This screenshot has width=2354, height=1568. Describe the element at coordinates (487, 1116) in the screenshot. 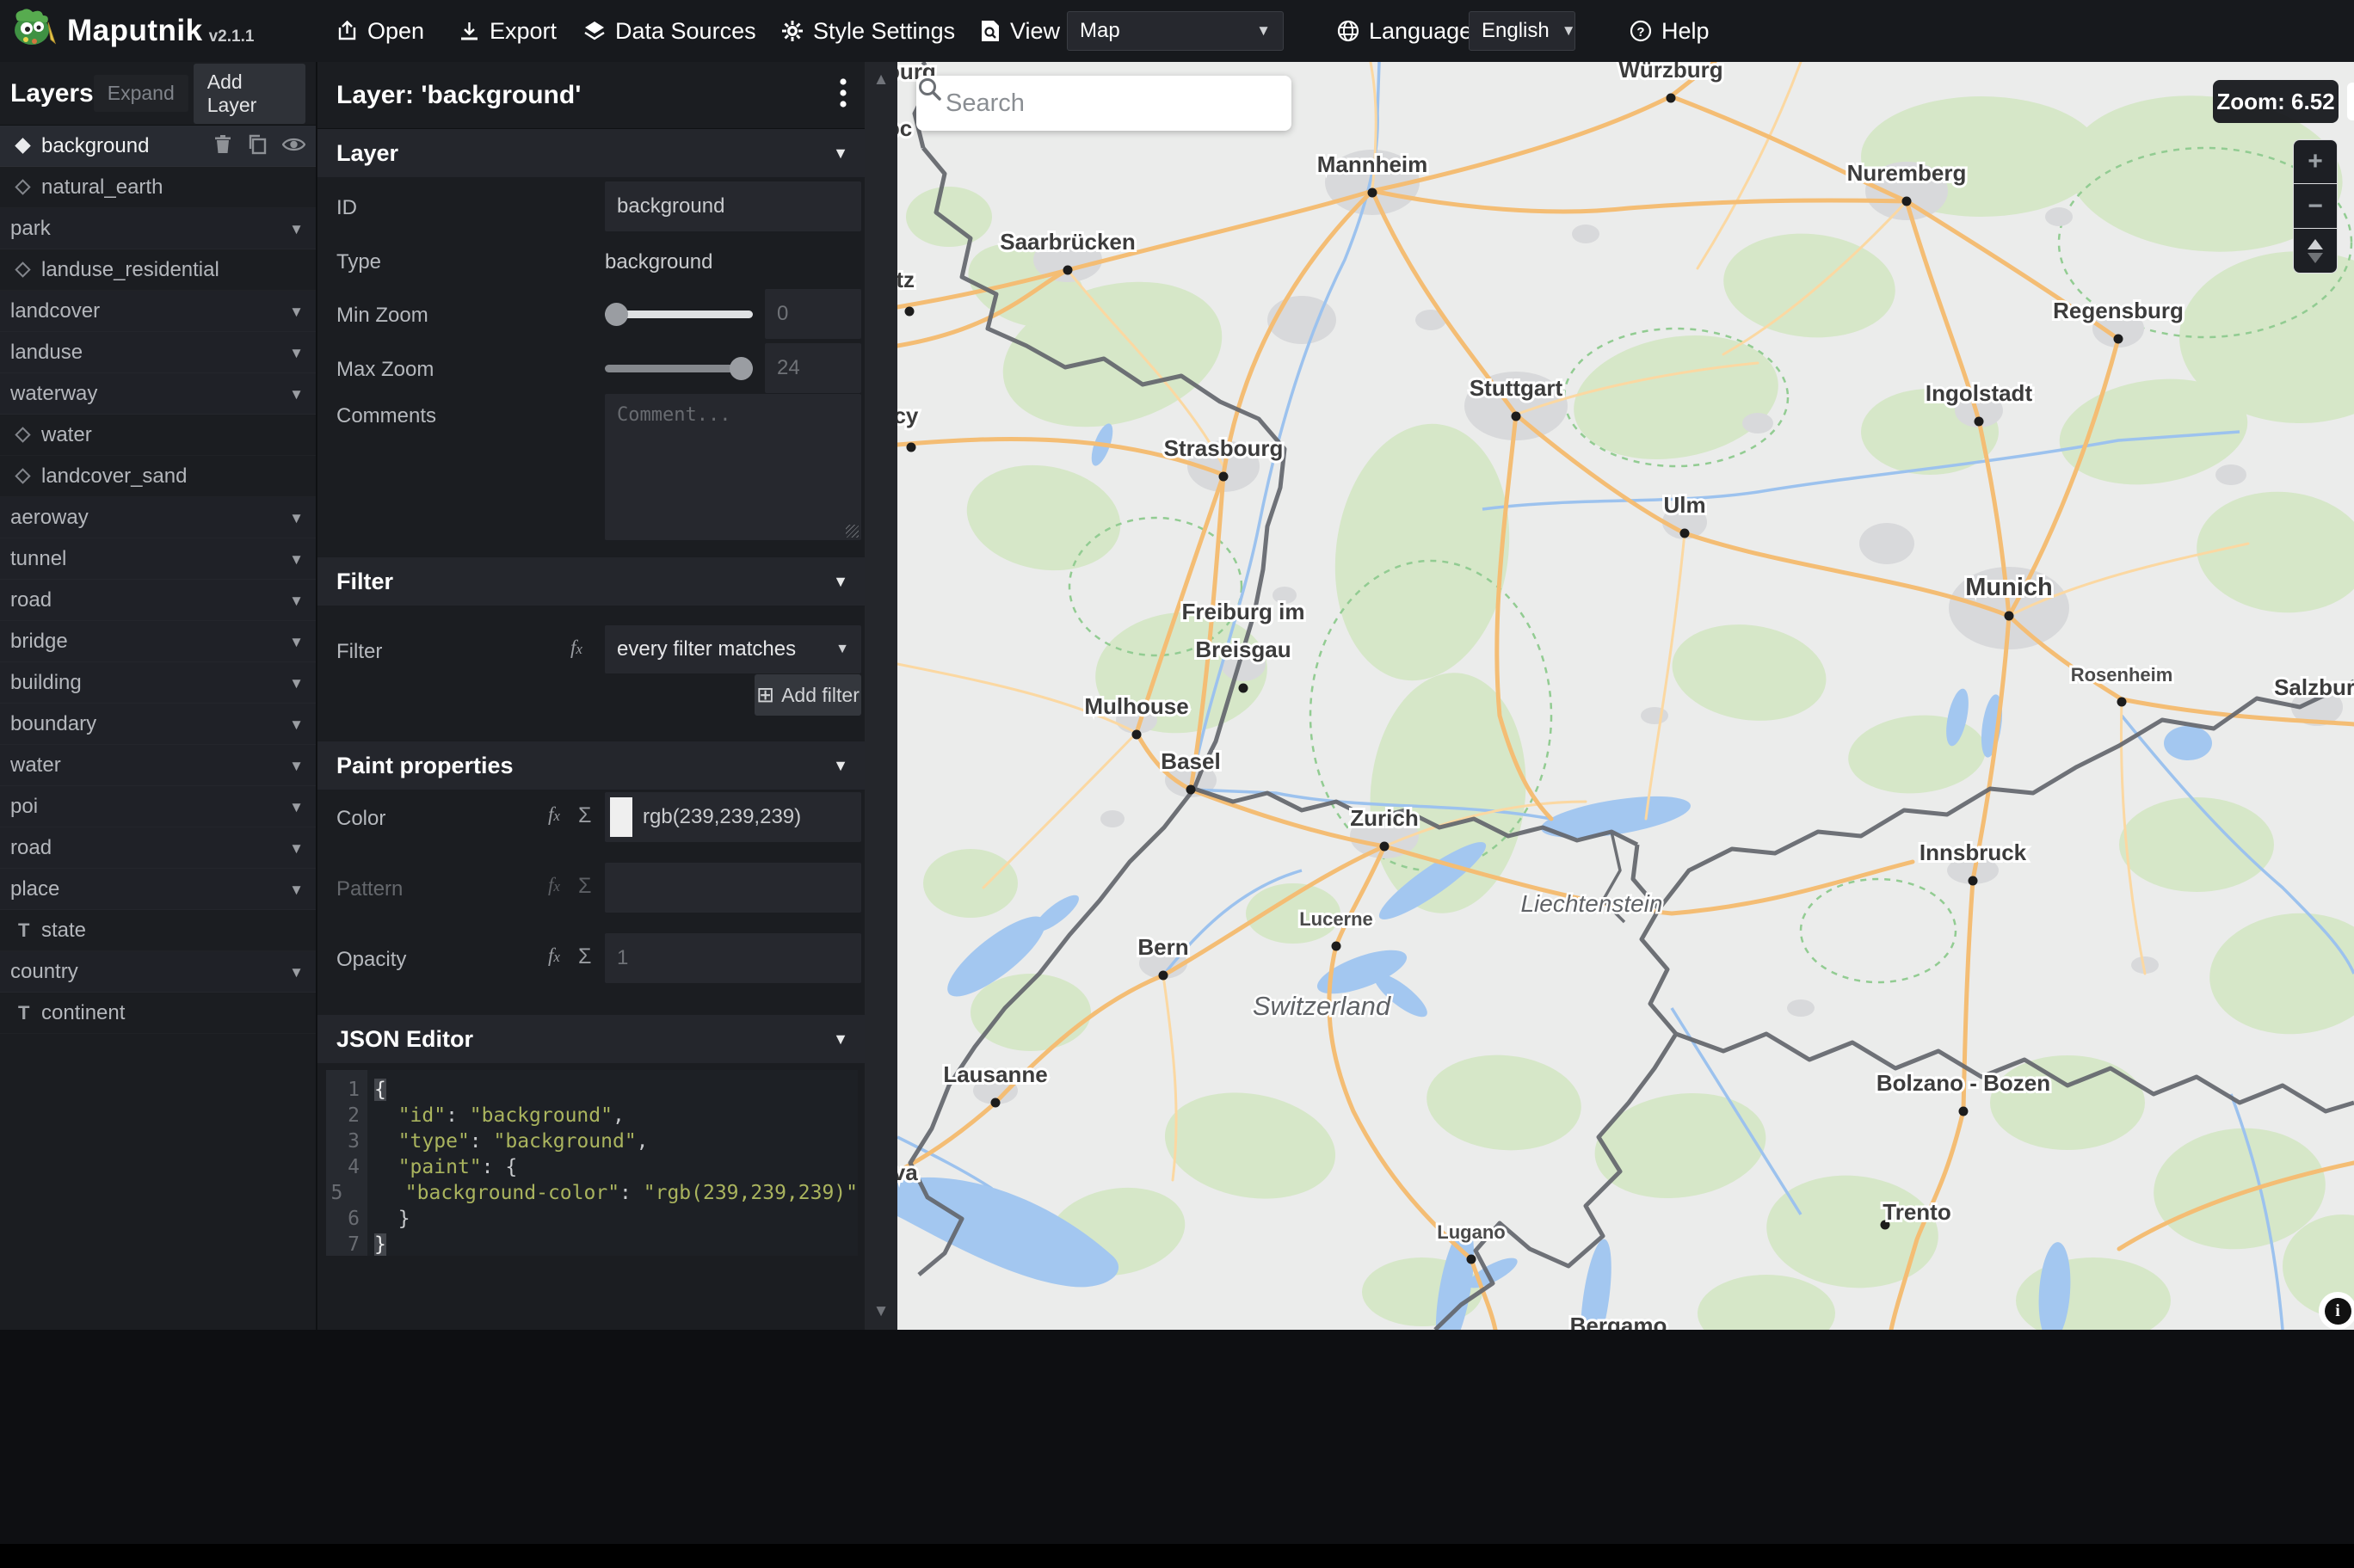

I see `json-code-line: 2 "id": "background",` at that location.